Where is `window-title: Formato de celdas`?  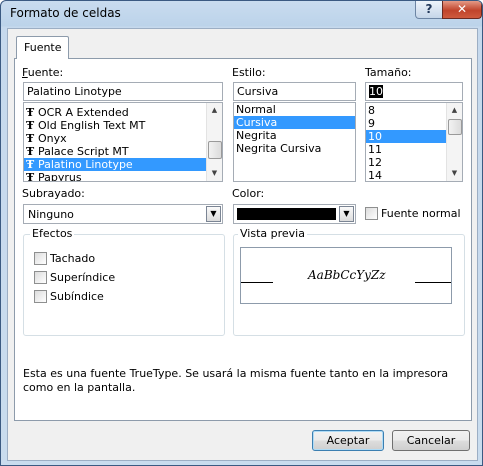 window-title: Formato de celdas is located at coordinates (65, 13).